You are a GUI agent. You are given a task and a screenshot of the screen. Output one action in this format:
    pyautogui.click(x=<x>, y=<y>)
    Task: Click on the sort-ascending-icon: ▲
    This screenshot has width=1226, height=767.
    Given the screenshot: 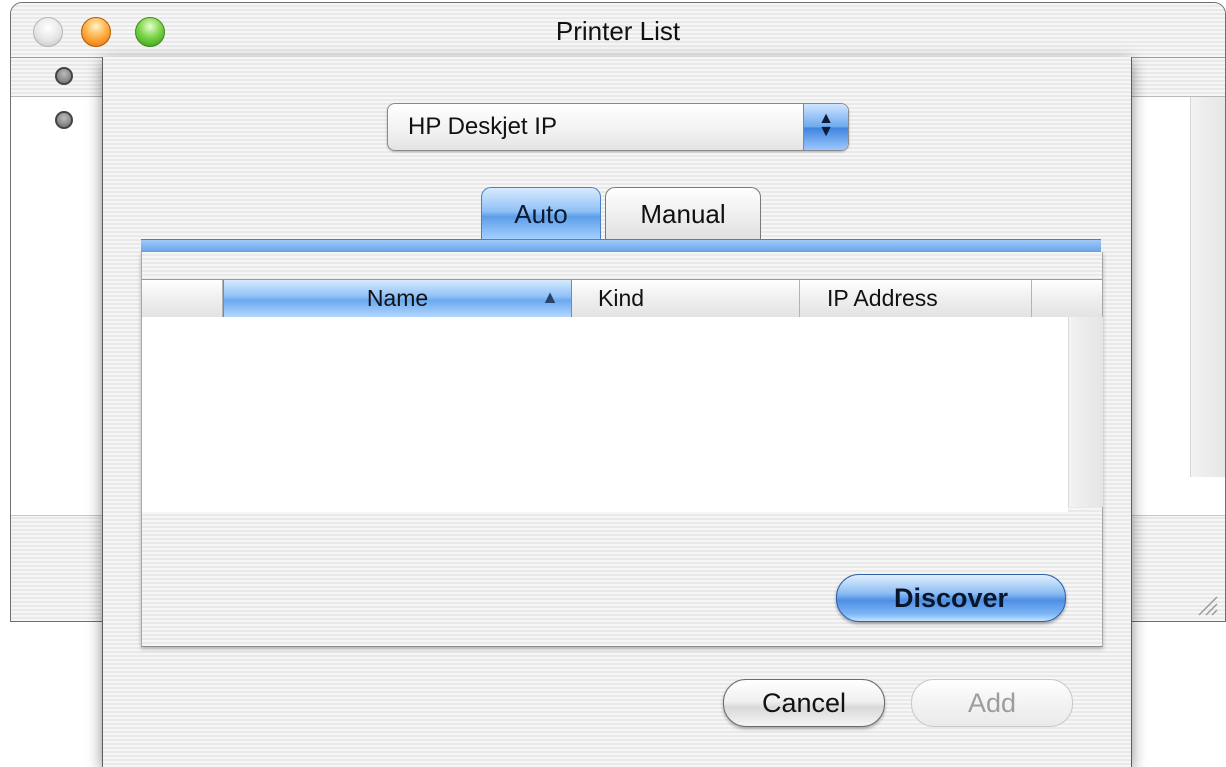 What is the action you would take?
    pyautogui.click(x=550, y=297)
    